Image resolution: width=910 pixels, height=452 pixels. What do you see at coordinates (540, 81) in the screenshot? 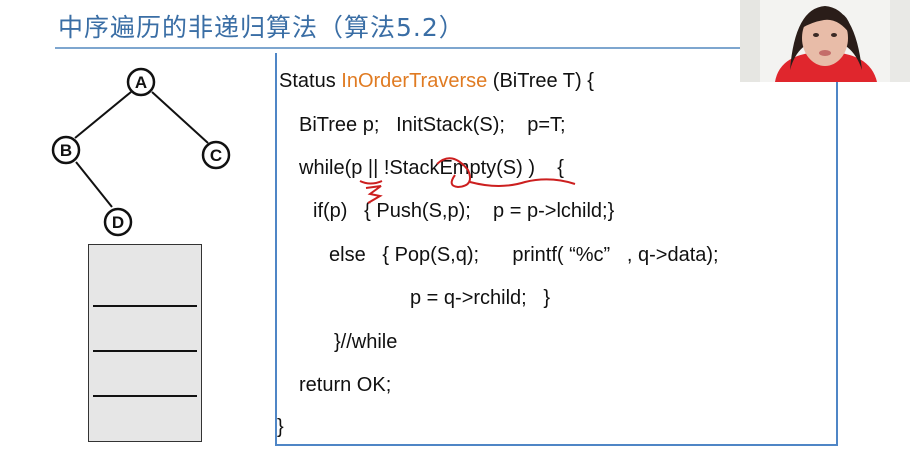
I see `code-signature: (BiTree T) {` at bounding box center [540, 81].